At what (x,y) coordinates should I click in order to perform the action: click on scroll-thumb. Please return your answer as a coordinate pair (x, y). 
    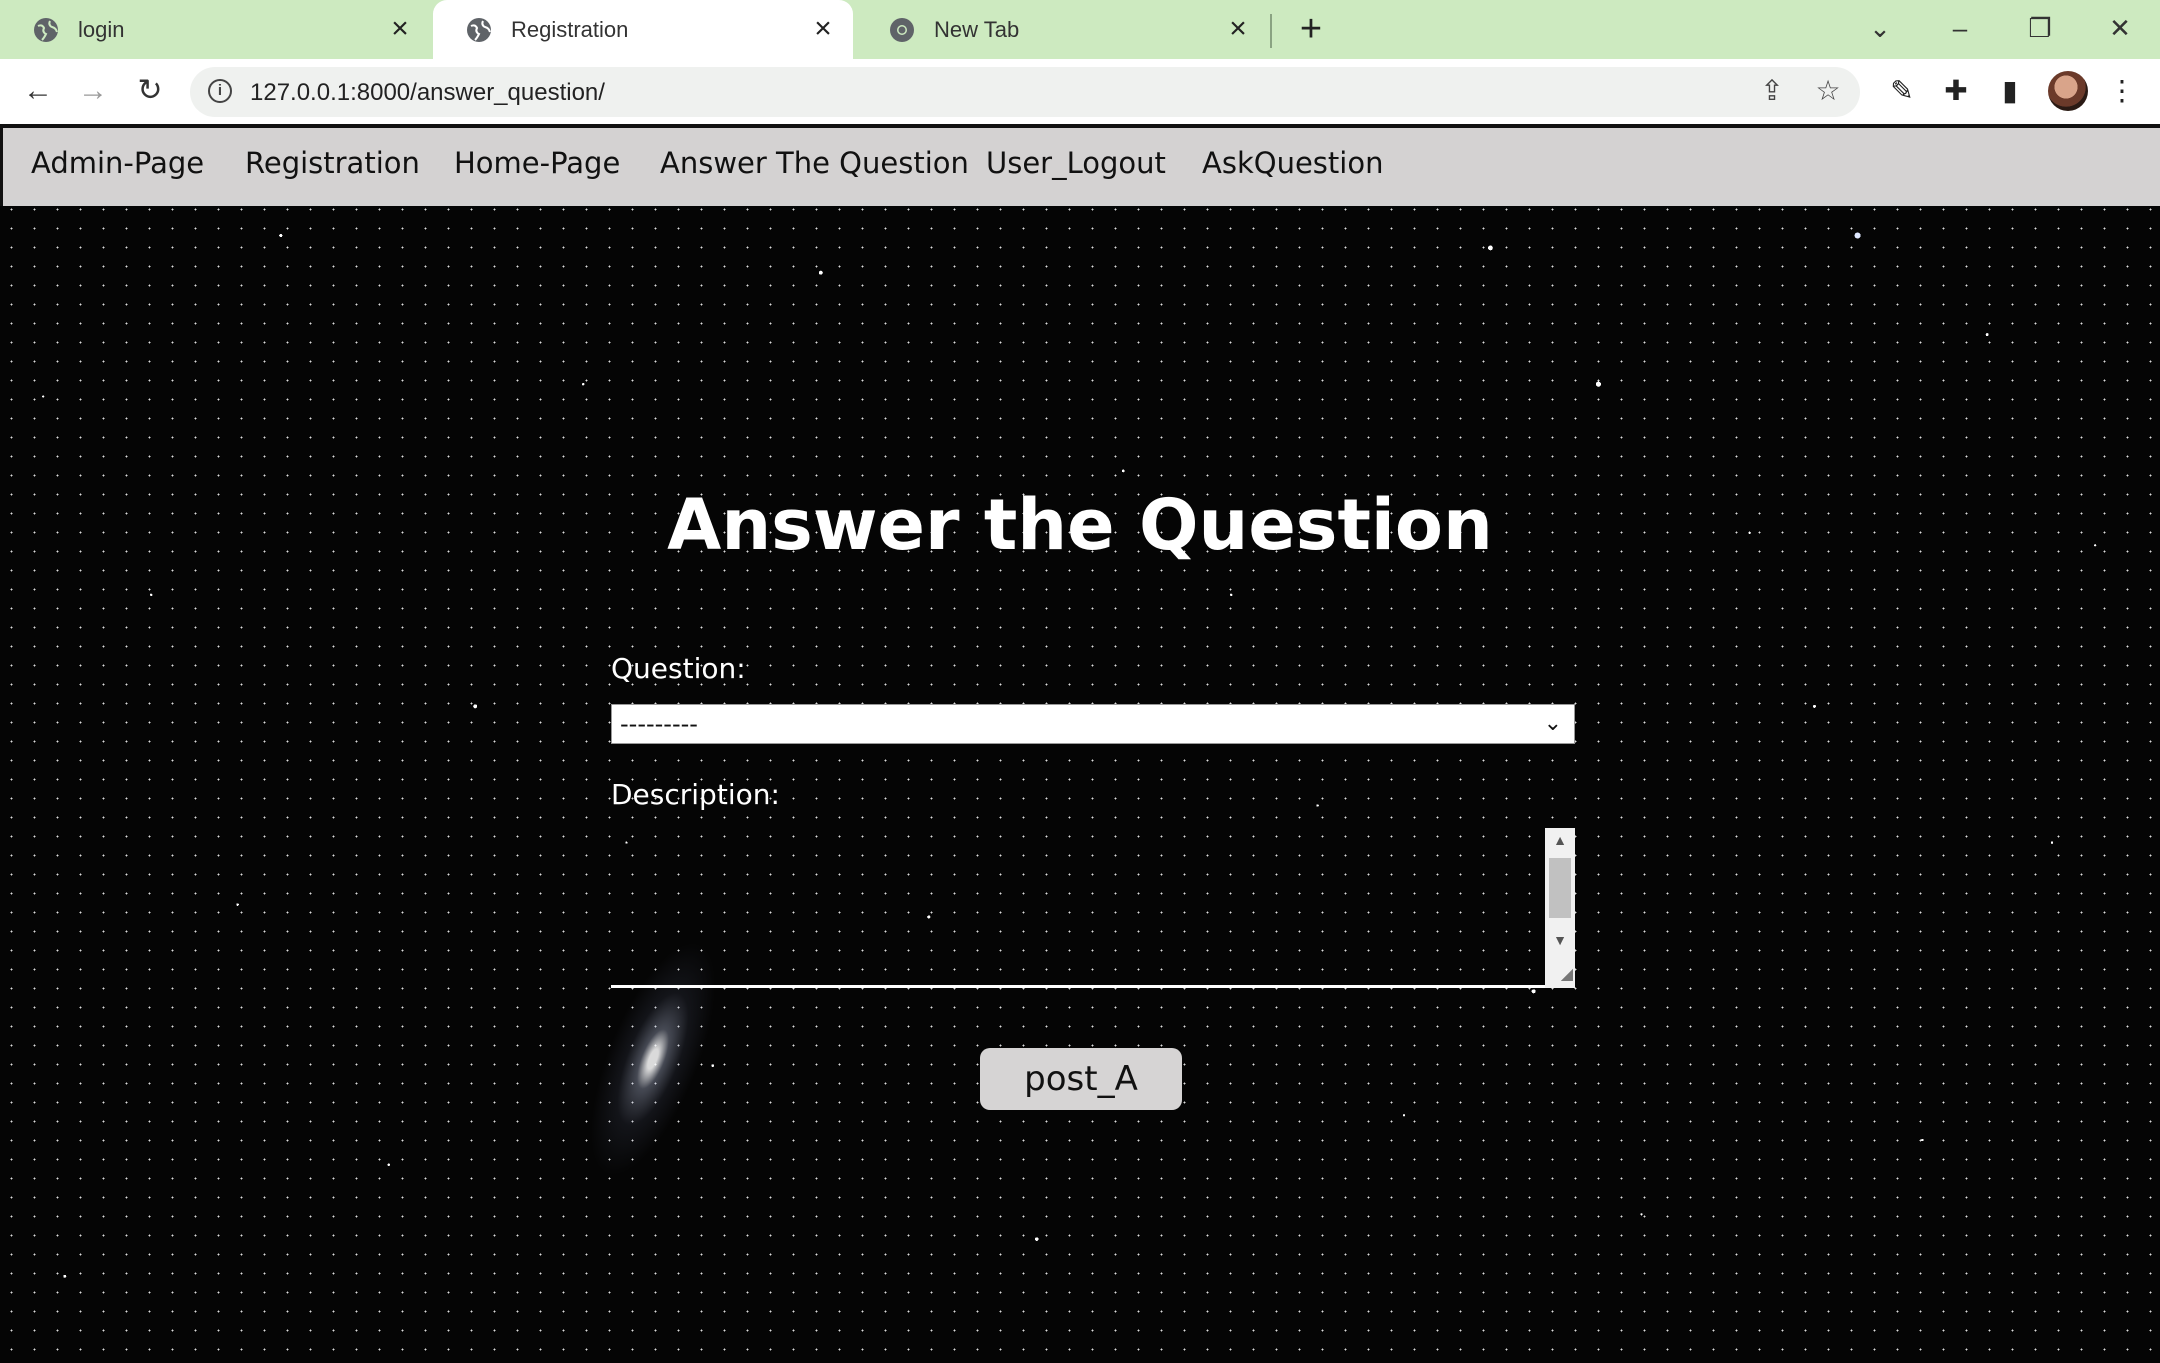
    Looking at the image, I should click on (1560, 888).